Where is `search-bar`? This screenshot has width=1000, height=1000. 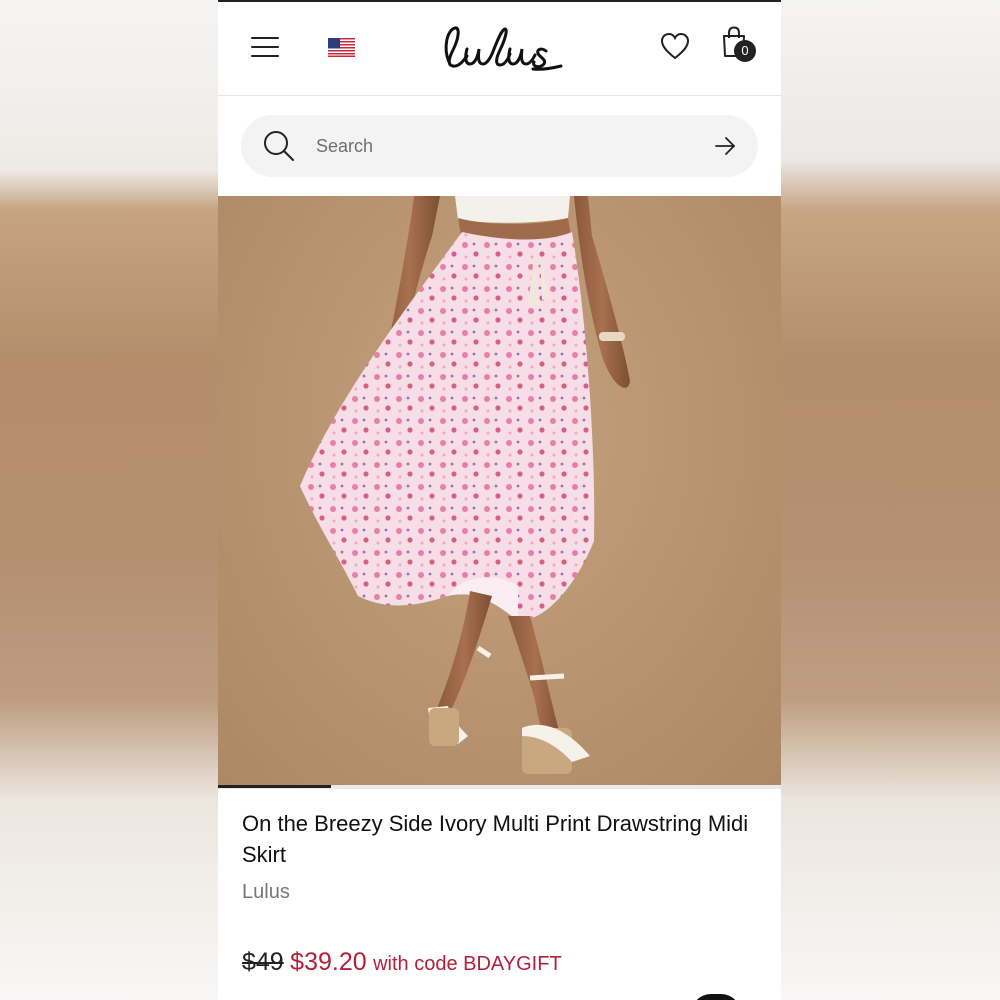 search-bar is located at coordinates (499, 146).